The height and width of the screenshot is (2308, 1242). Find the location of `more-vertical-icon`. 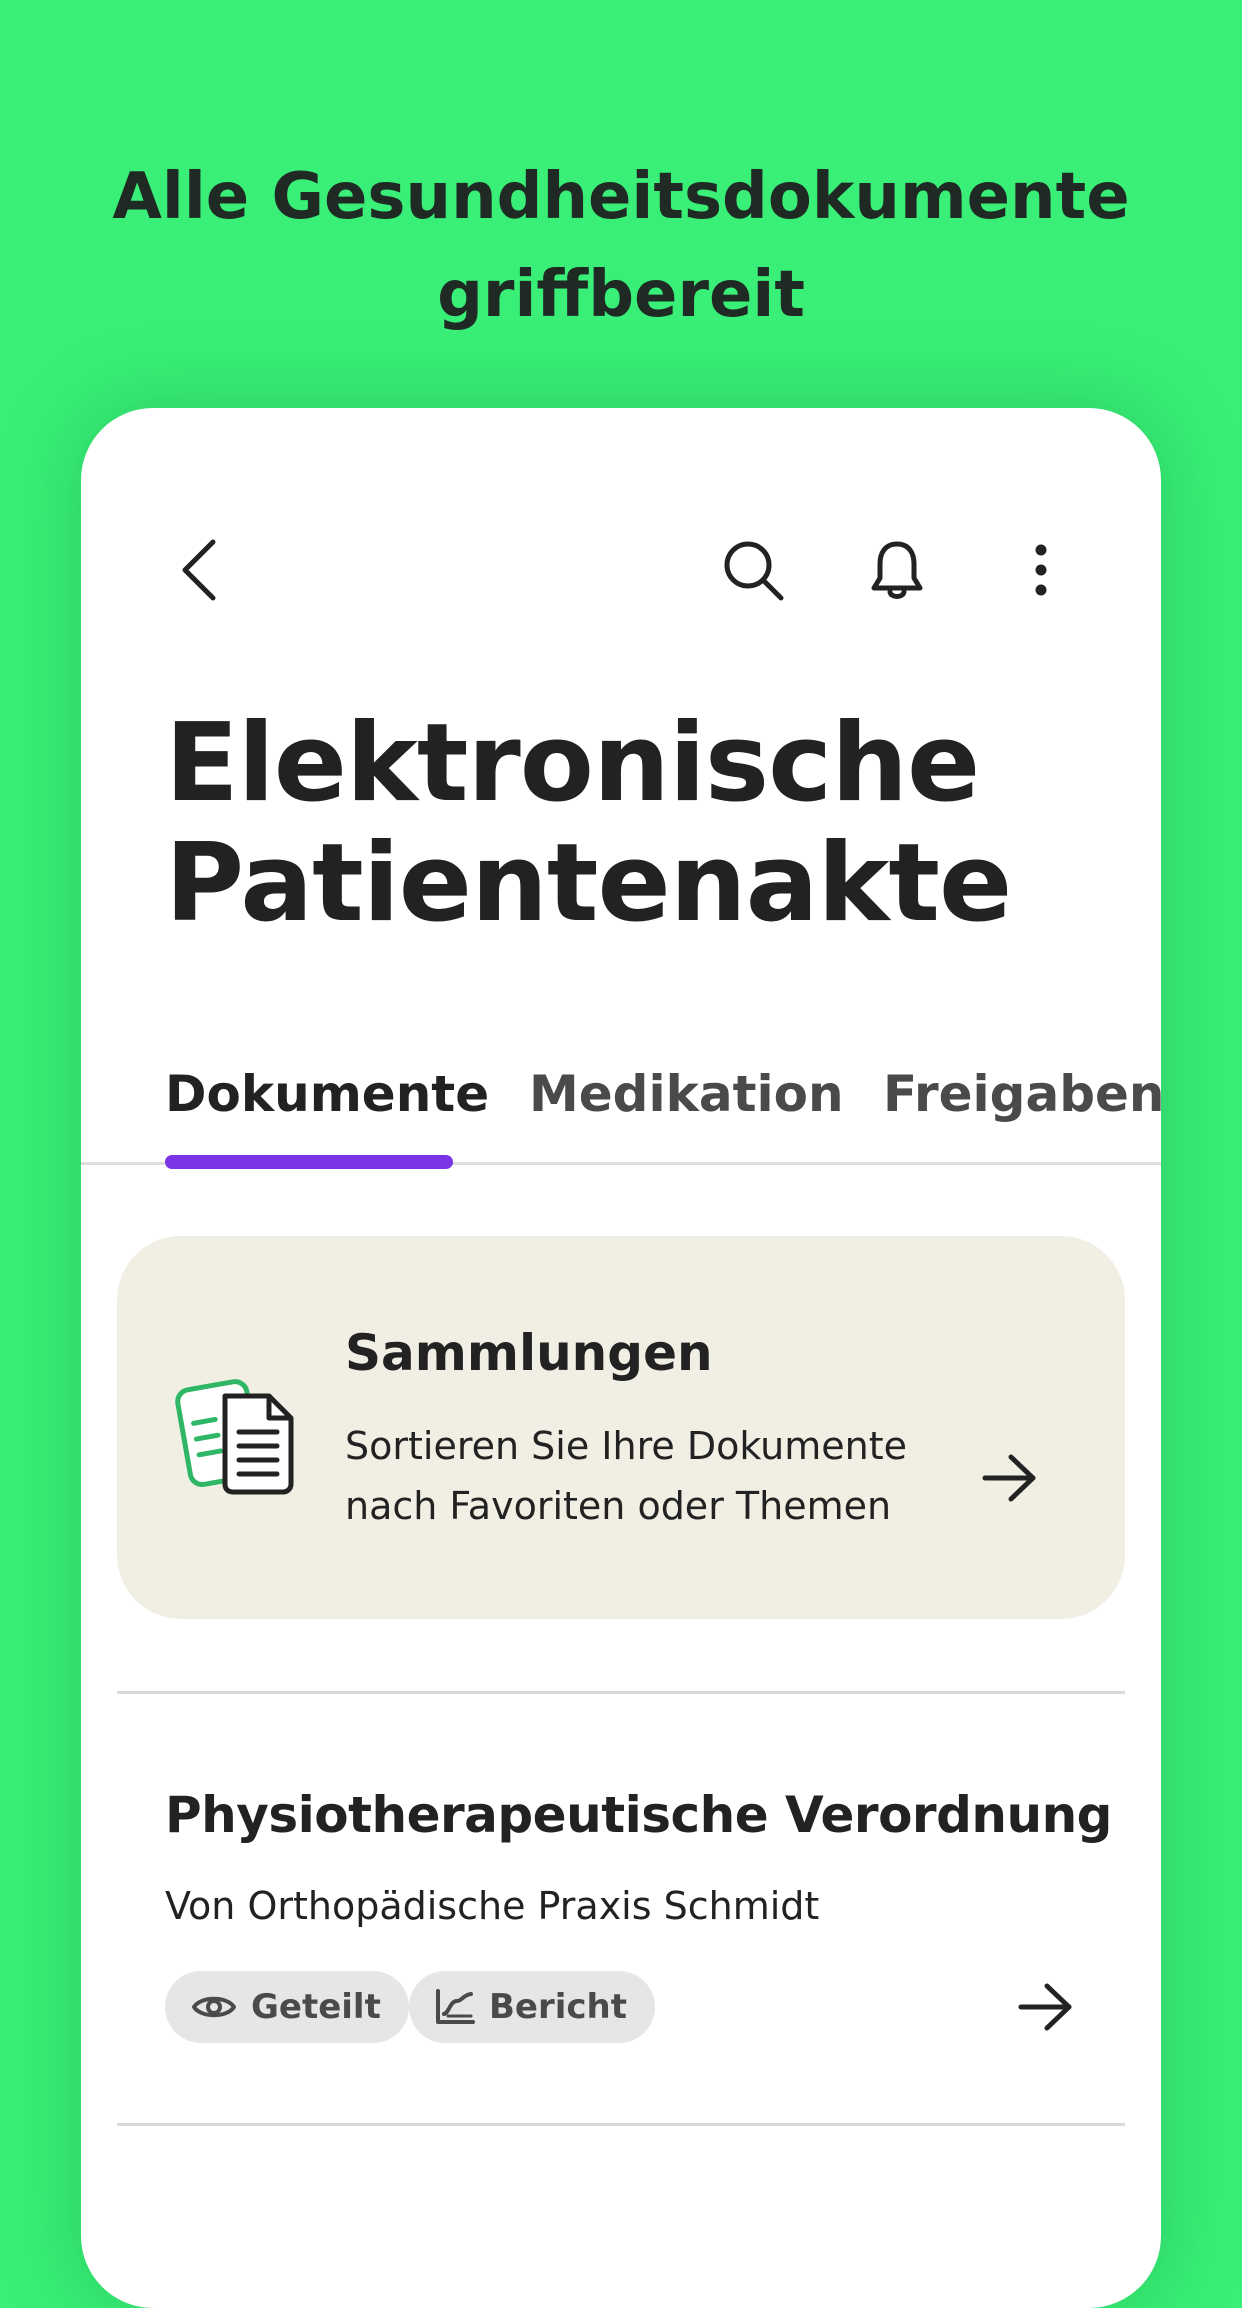

more-vertical-icon is located at coordinates (1041, 570).